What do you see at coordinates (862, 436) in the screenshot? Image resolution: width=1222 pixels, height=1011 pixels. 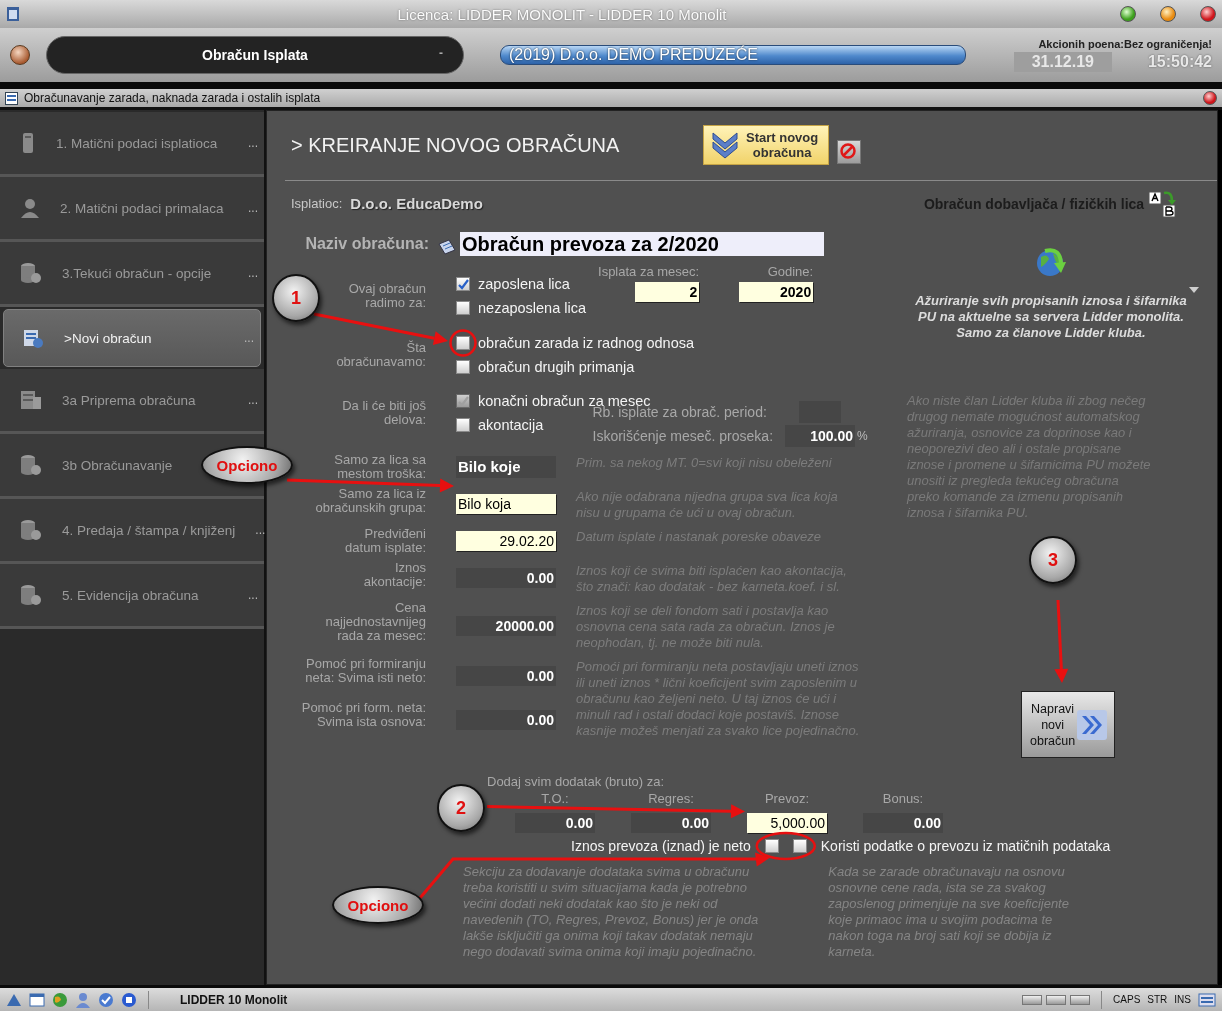 I see `unit-label: %` at bounding box center [862, 436].